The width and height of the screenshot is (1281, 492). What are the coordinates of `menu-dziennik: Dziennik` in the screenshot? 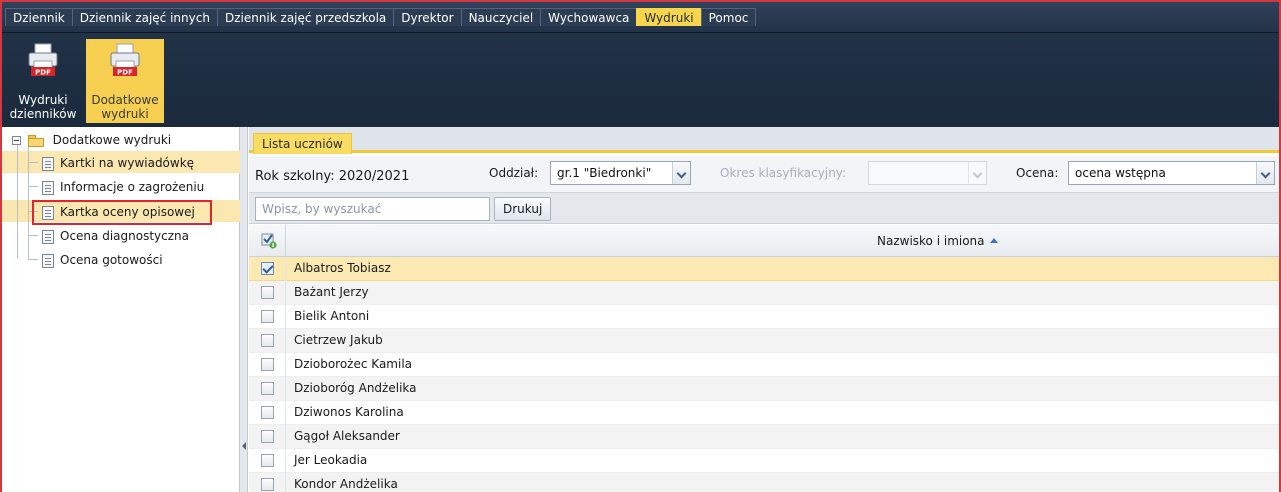 It's located at (39, 17).